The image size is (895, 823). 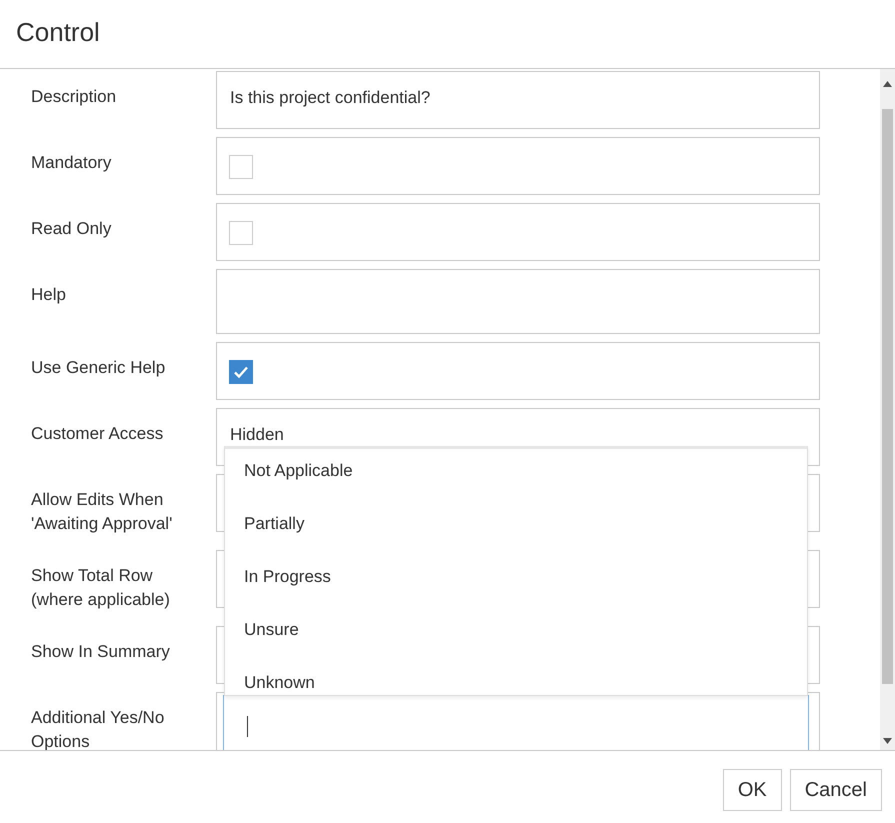 I want to click on scroll-up-icon, so click(x=887, y=84).